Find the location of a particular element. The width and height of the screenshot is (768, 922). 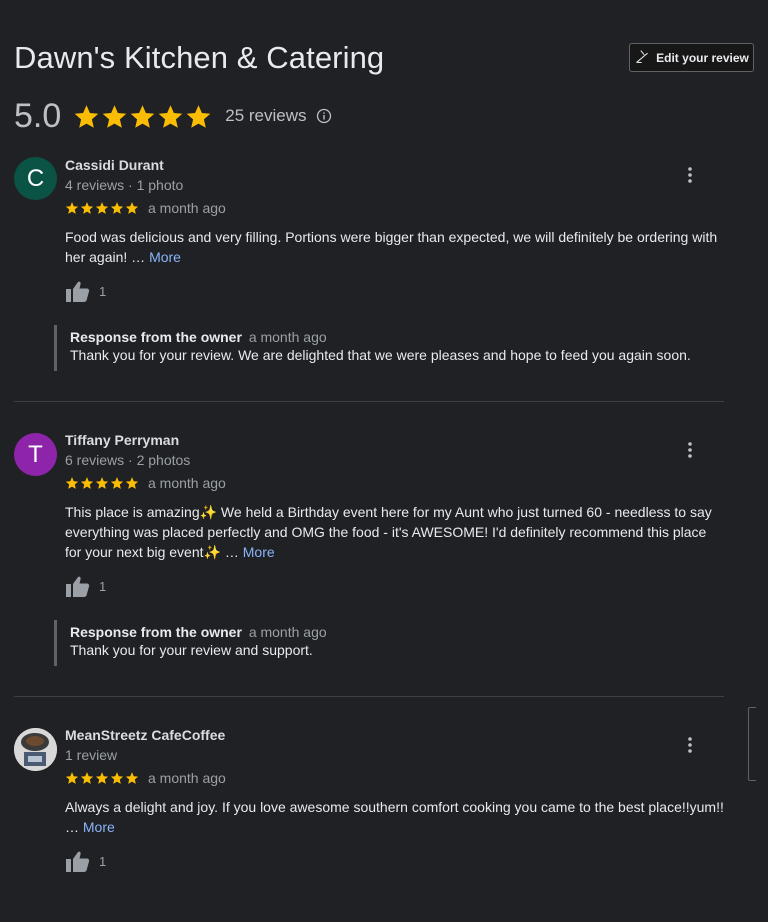

reviewer-meta: 6 reviews · 2 photos is located at coordinates (128, 460).